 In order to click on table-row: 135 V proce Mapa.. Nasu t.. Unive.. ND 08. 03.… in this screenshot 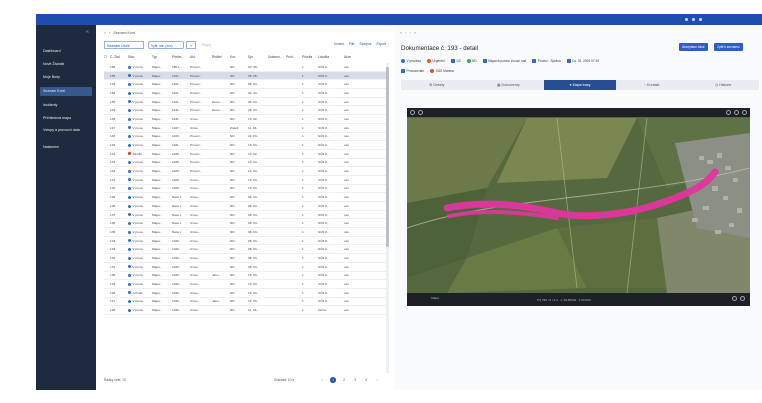, I will do `click(245, 232)`.